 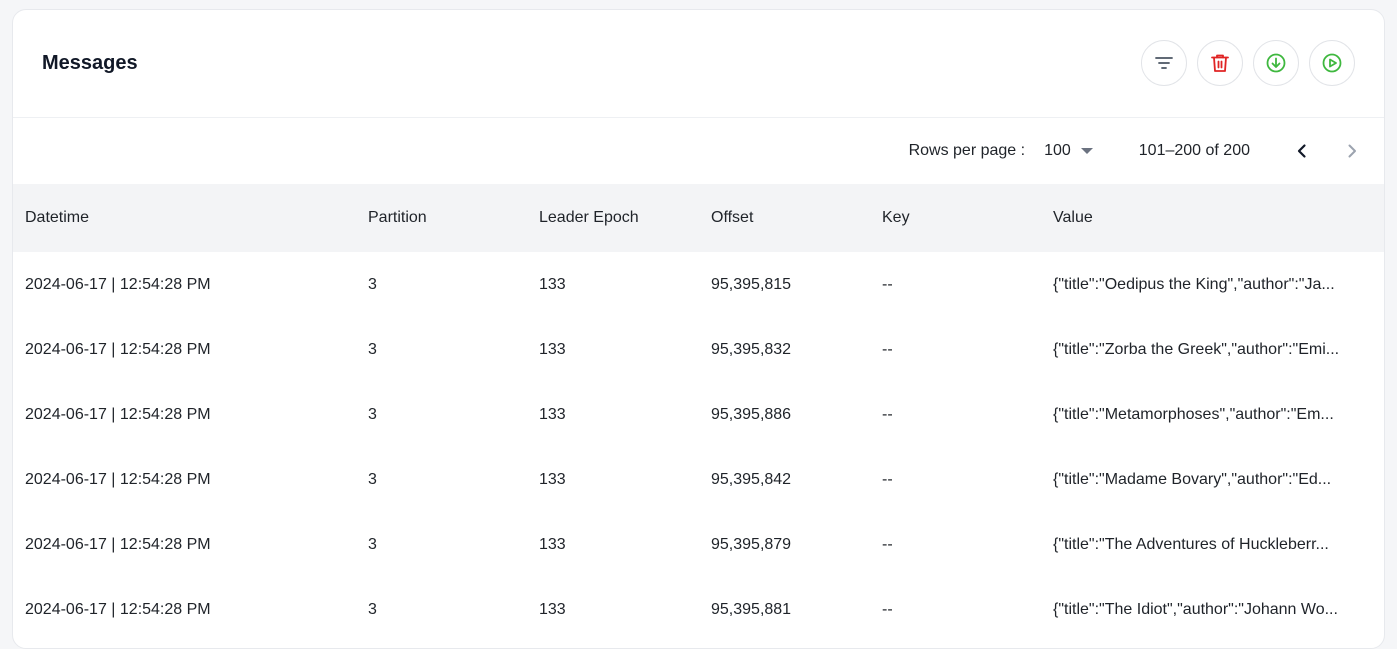 I want to click on chevron-right-icon, so click(x=1352, y=151).